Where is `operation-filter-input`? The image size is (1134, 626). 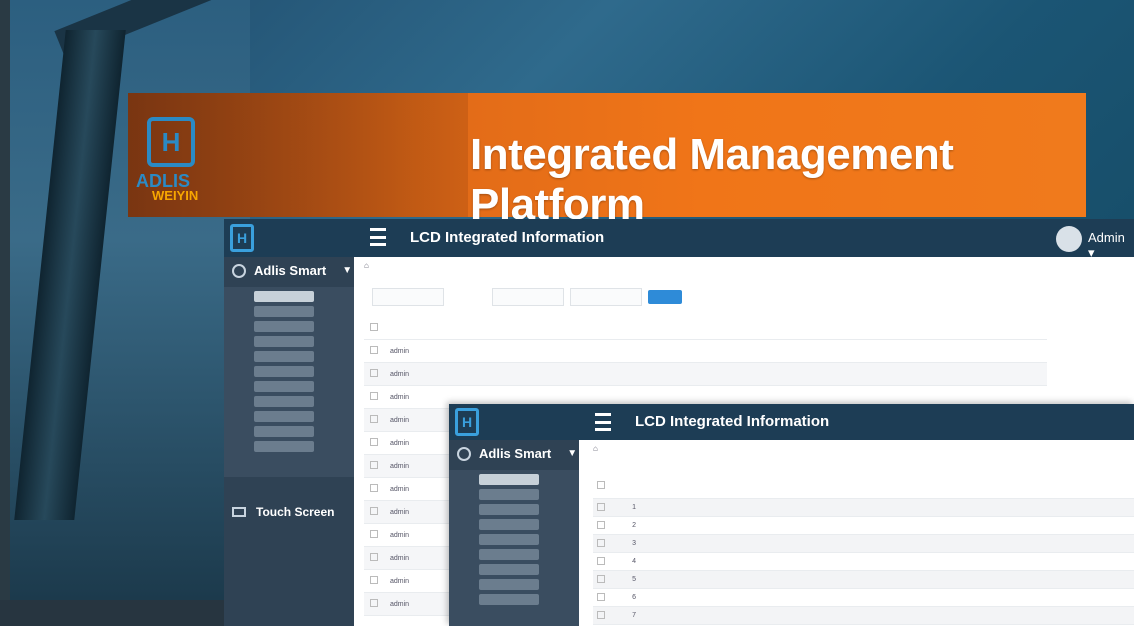
operation-filter-input is located at coordinates (528, 297).